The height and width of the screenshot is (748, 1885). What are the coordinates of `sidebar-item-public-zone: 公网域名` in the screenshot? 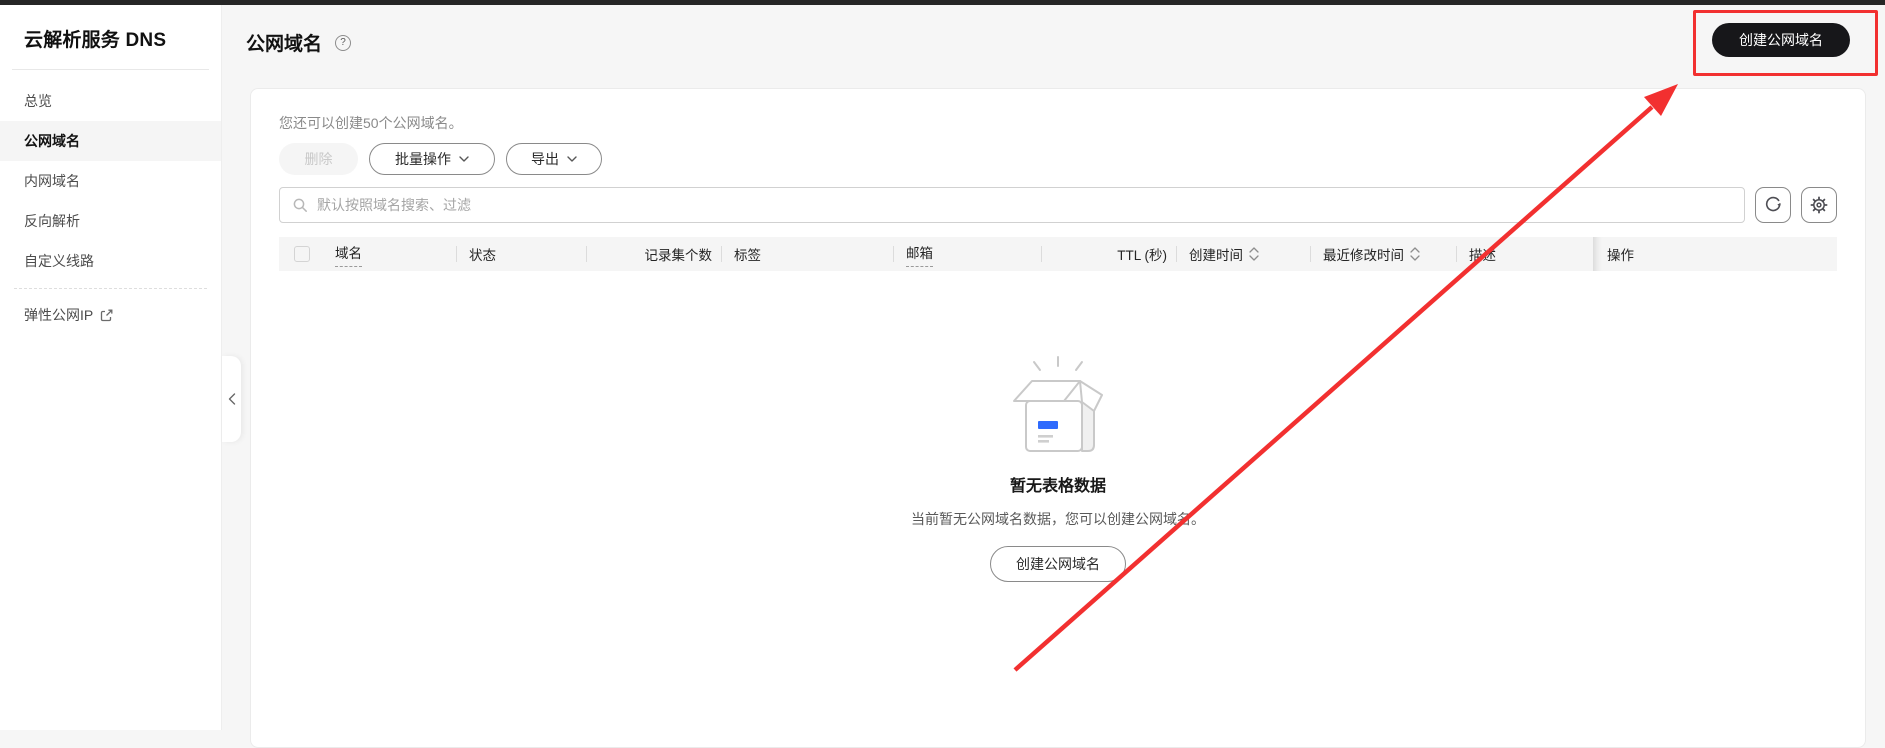 It's located at (110, 141).